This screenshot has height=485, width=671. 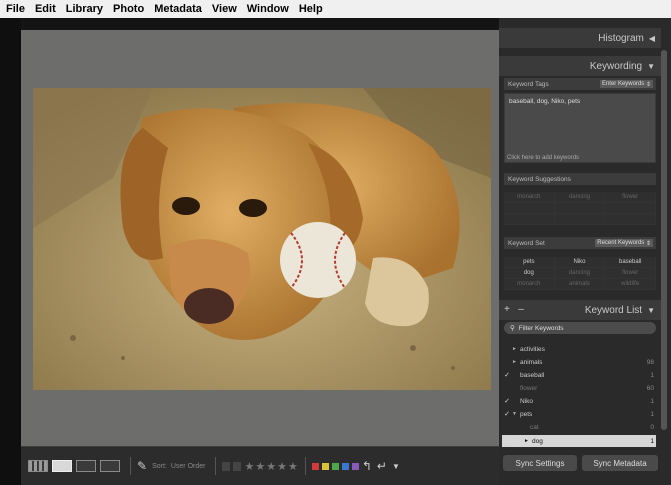 What do you see at coordinates (335, 466) in the screenshot?
I see `color-label-green` at bounding box center [335, 466].